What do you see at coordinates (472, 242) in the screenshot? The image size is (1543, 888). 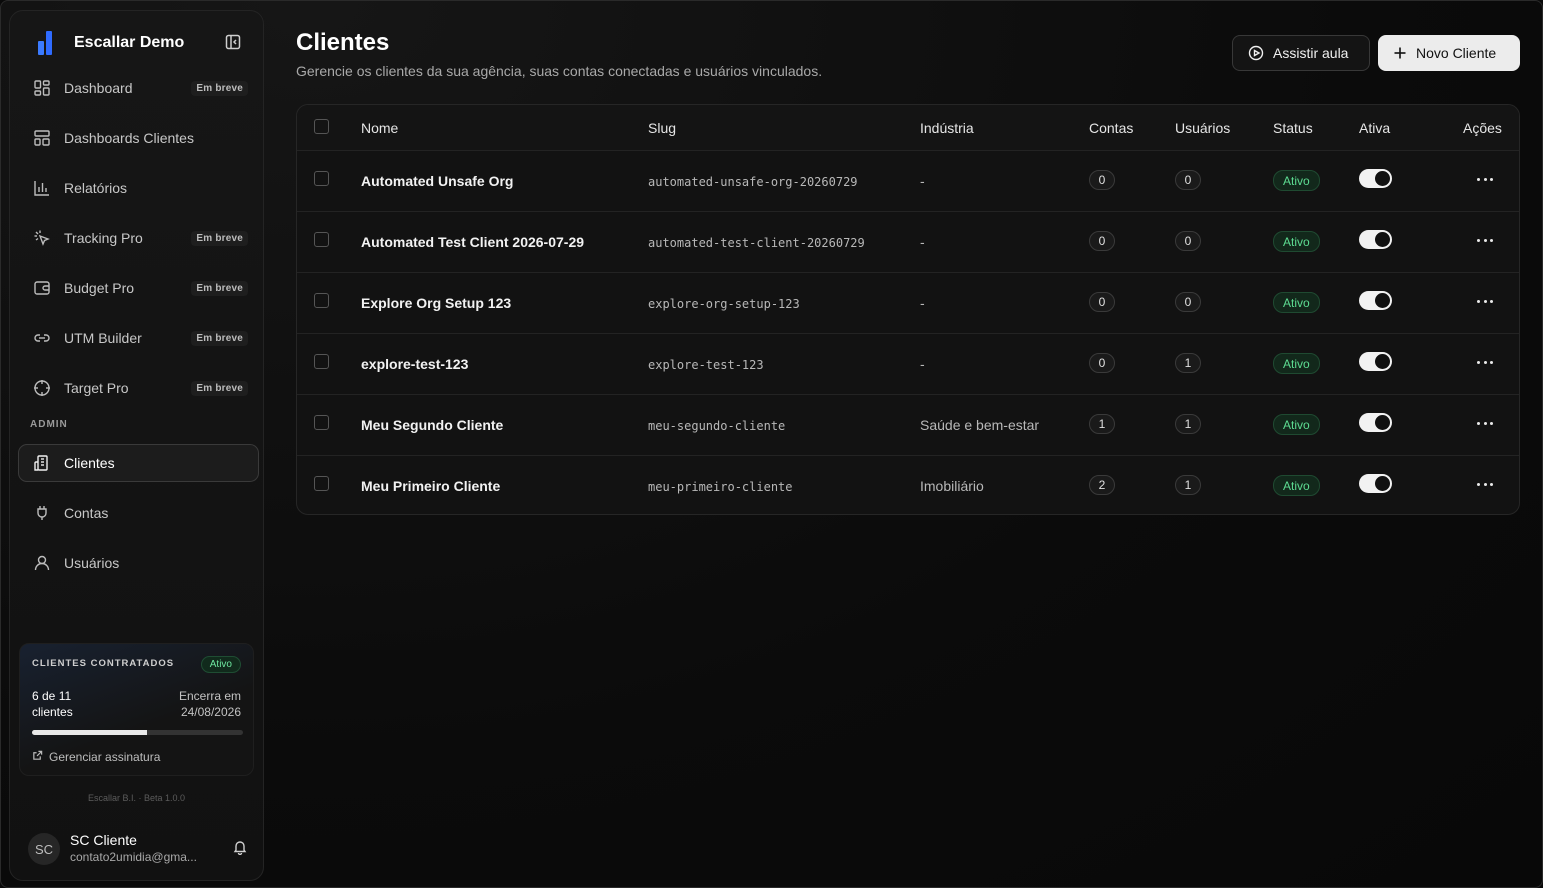 I see `client-name: Automated Test Client 2026-07-29` at bounding box center [472, 242].